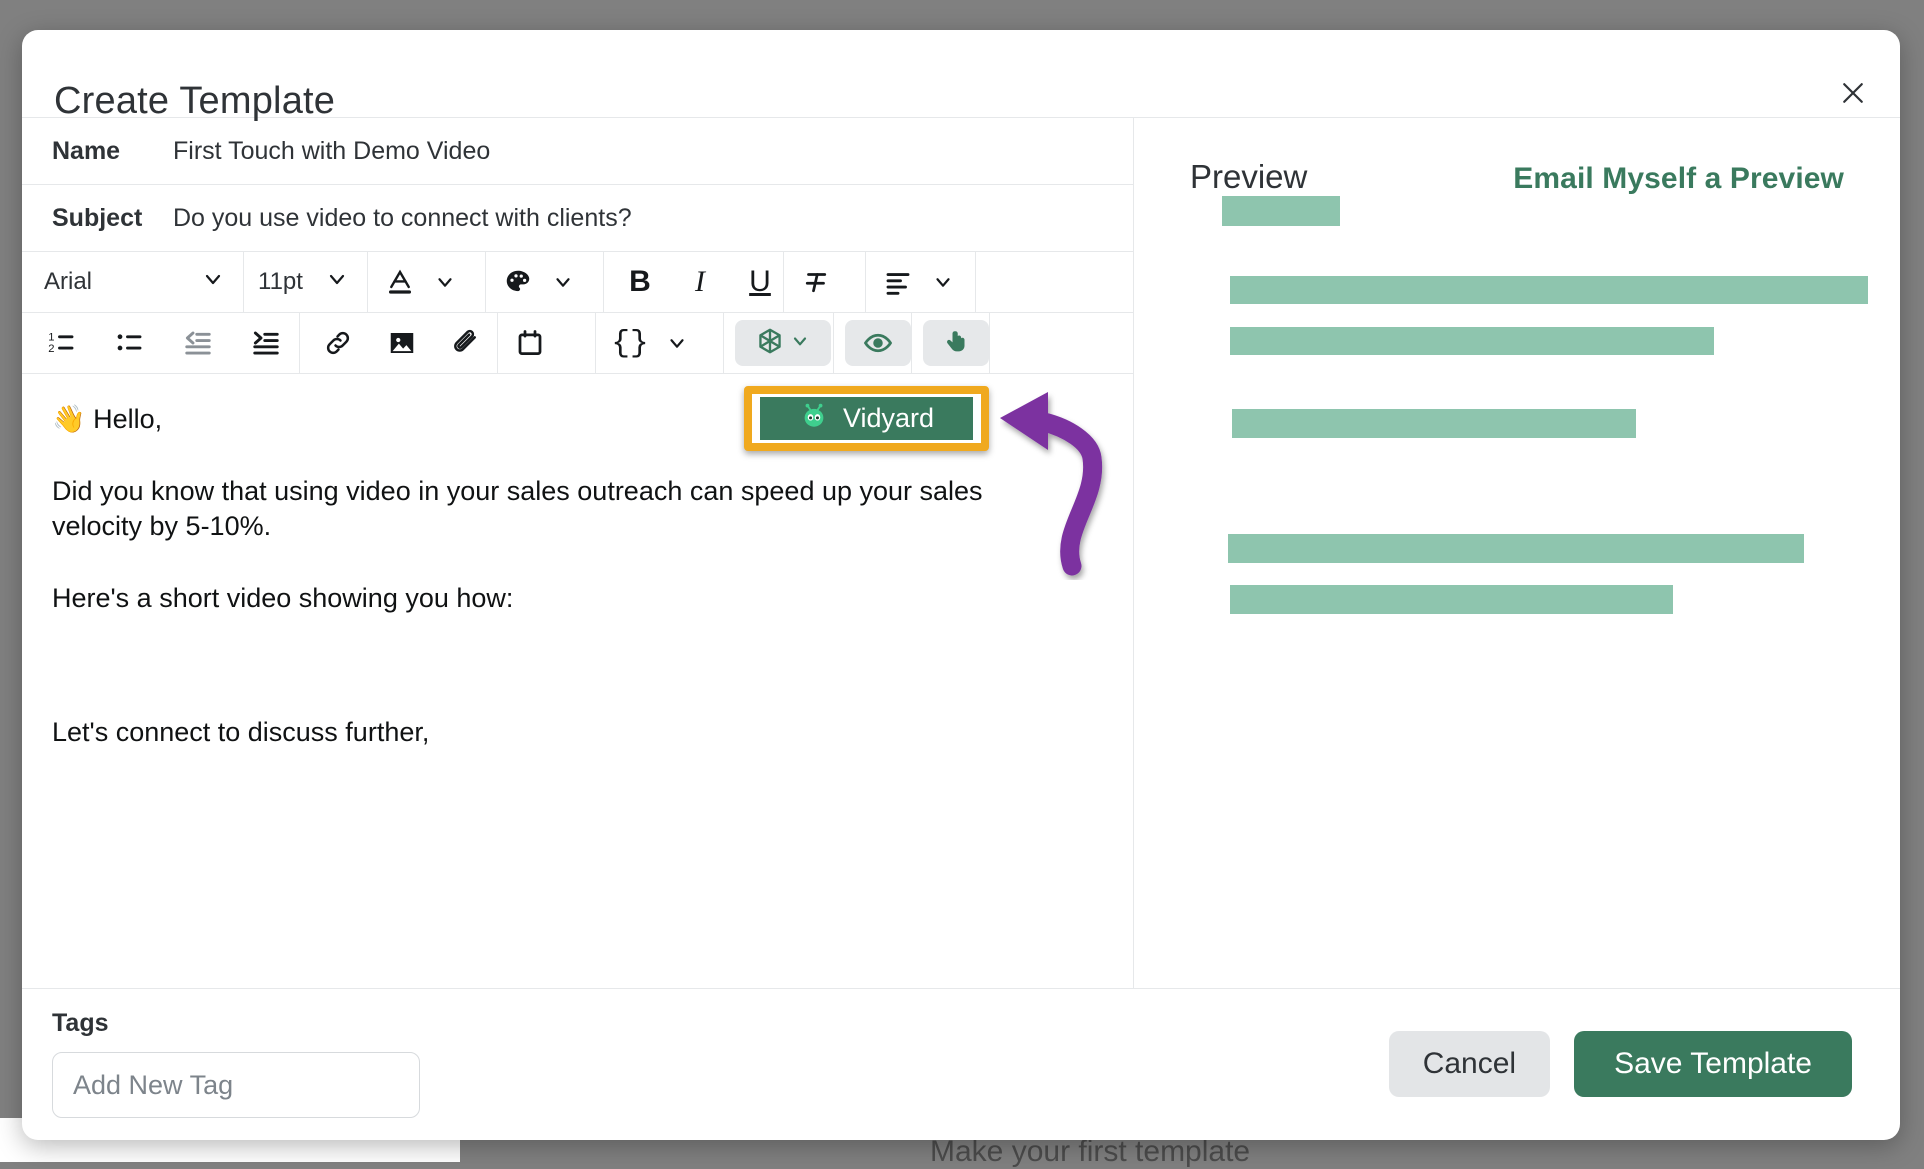  I want to click on font-family-value: Arial, so click(68, 281).